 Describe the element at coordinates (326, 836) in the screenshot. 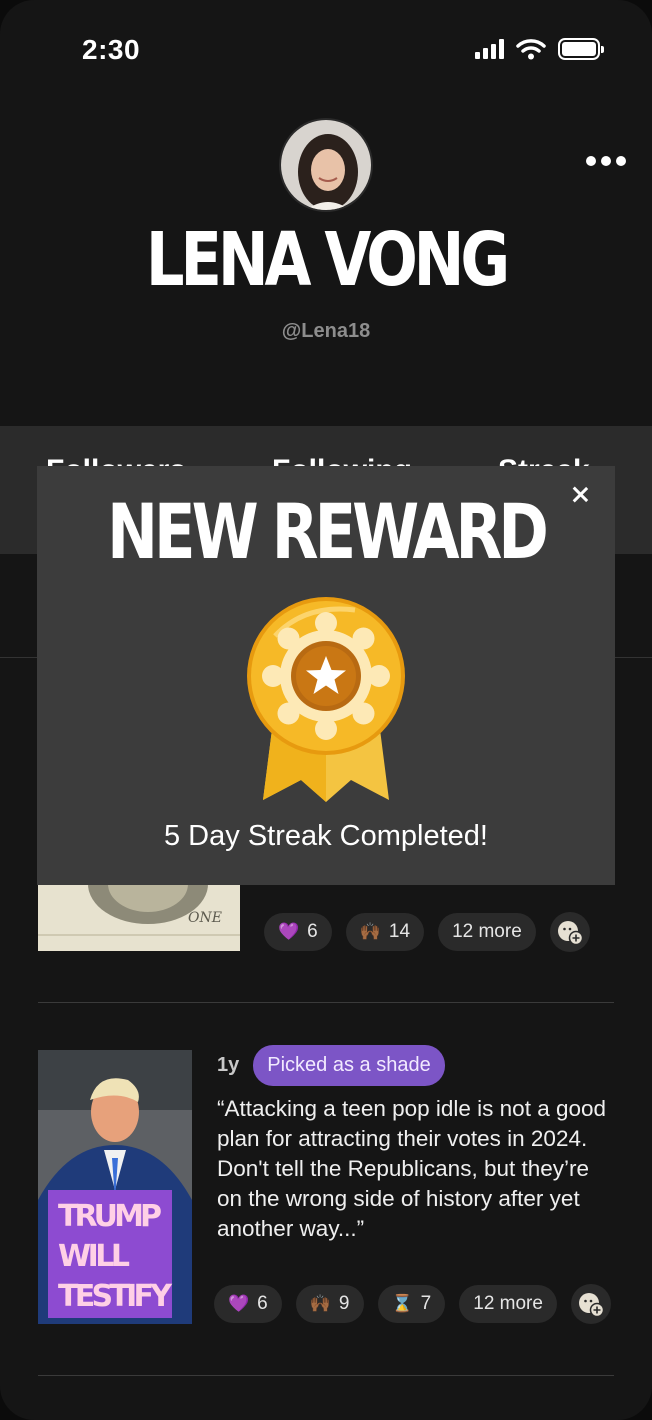

I see `modal-caption: 5 Day Streak Completed!` at that location.